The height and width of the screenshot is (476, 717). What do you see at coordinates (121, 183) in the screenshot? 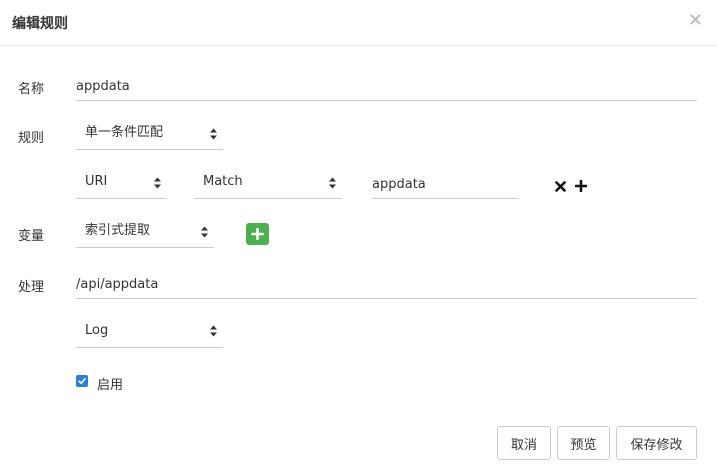
I see `condition-field-select: URI` at bounding box center [121, 183].